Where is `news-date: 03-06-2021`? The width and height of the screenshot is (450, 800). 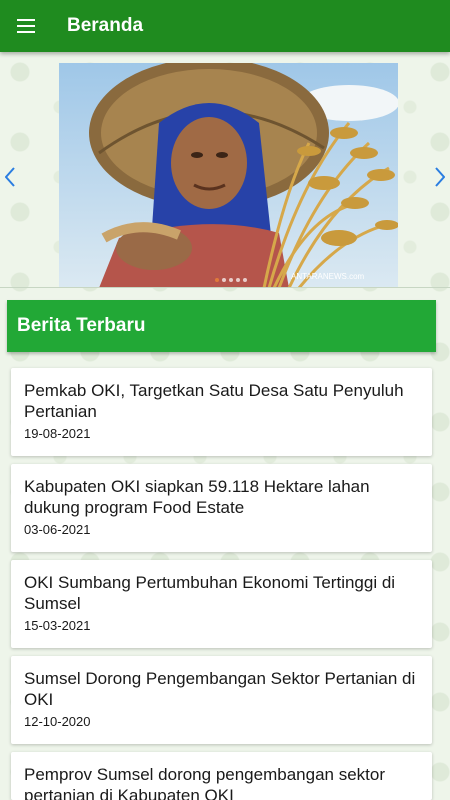
news-date: 03-06-2021 is located at coordinates (57, 529).